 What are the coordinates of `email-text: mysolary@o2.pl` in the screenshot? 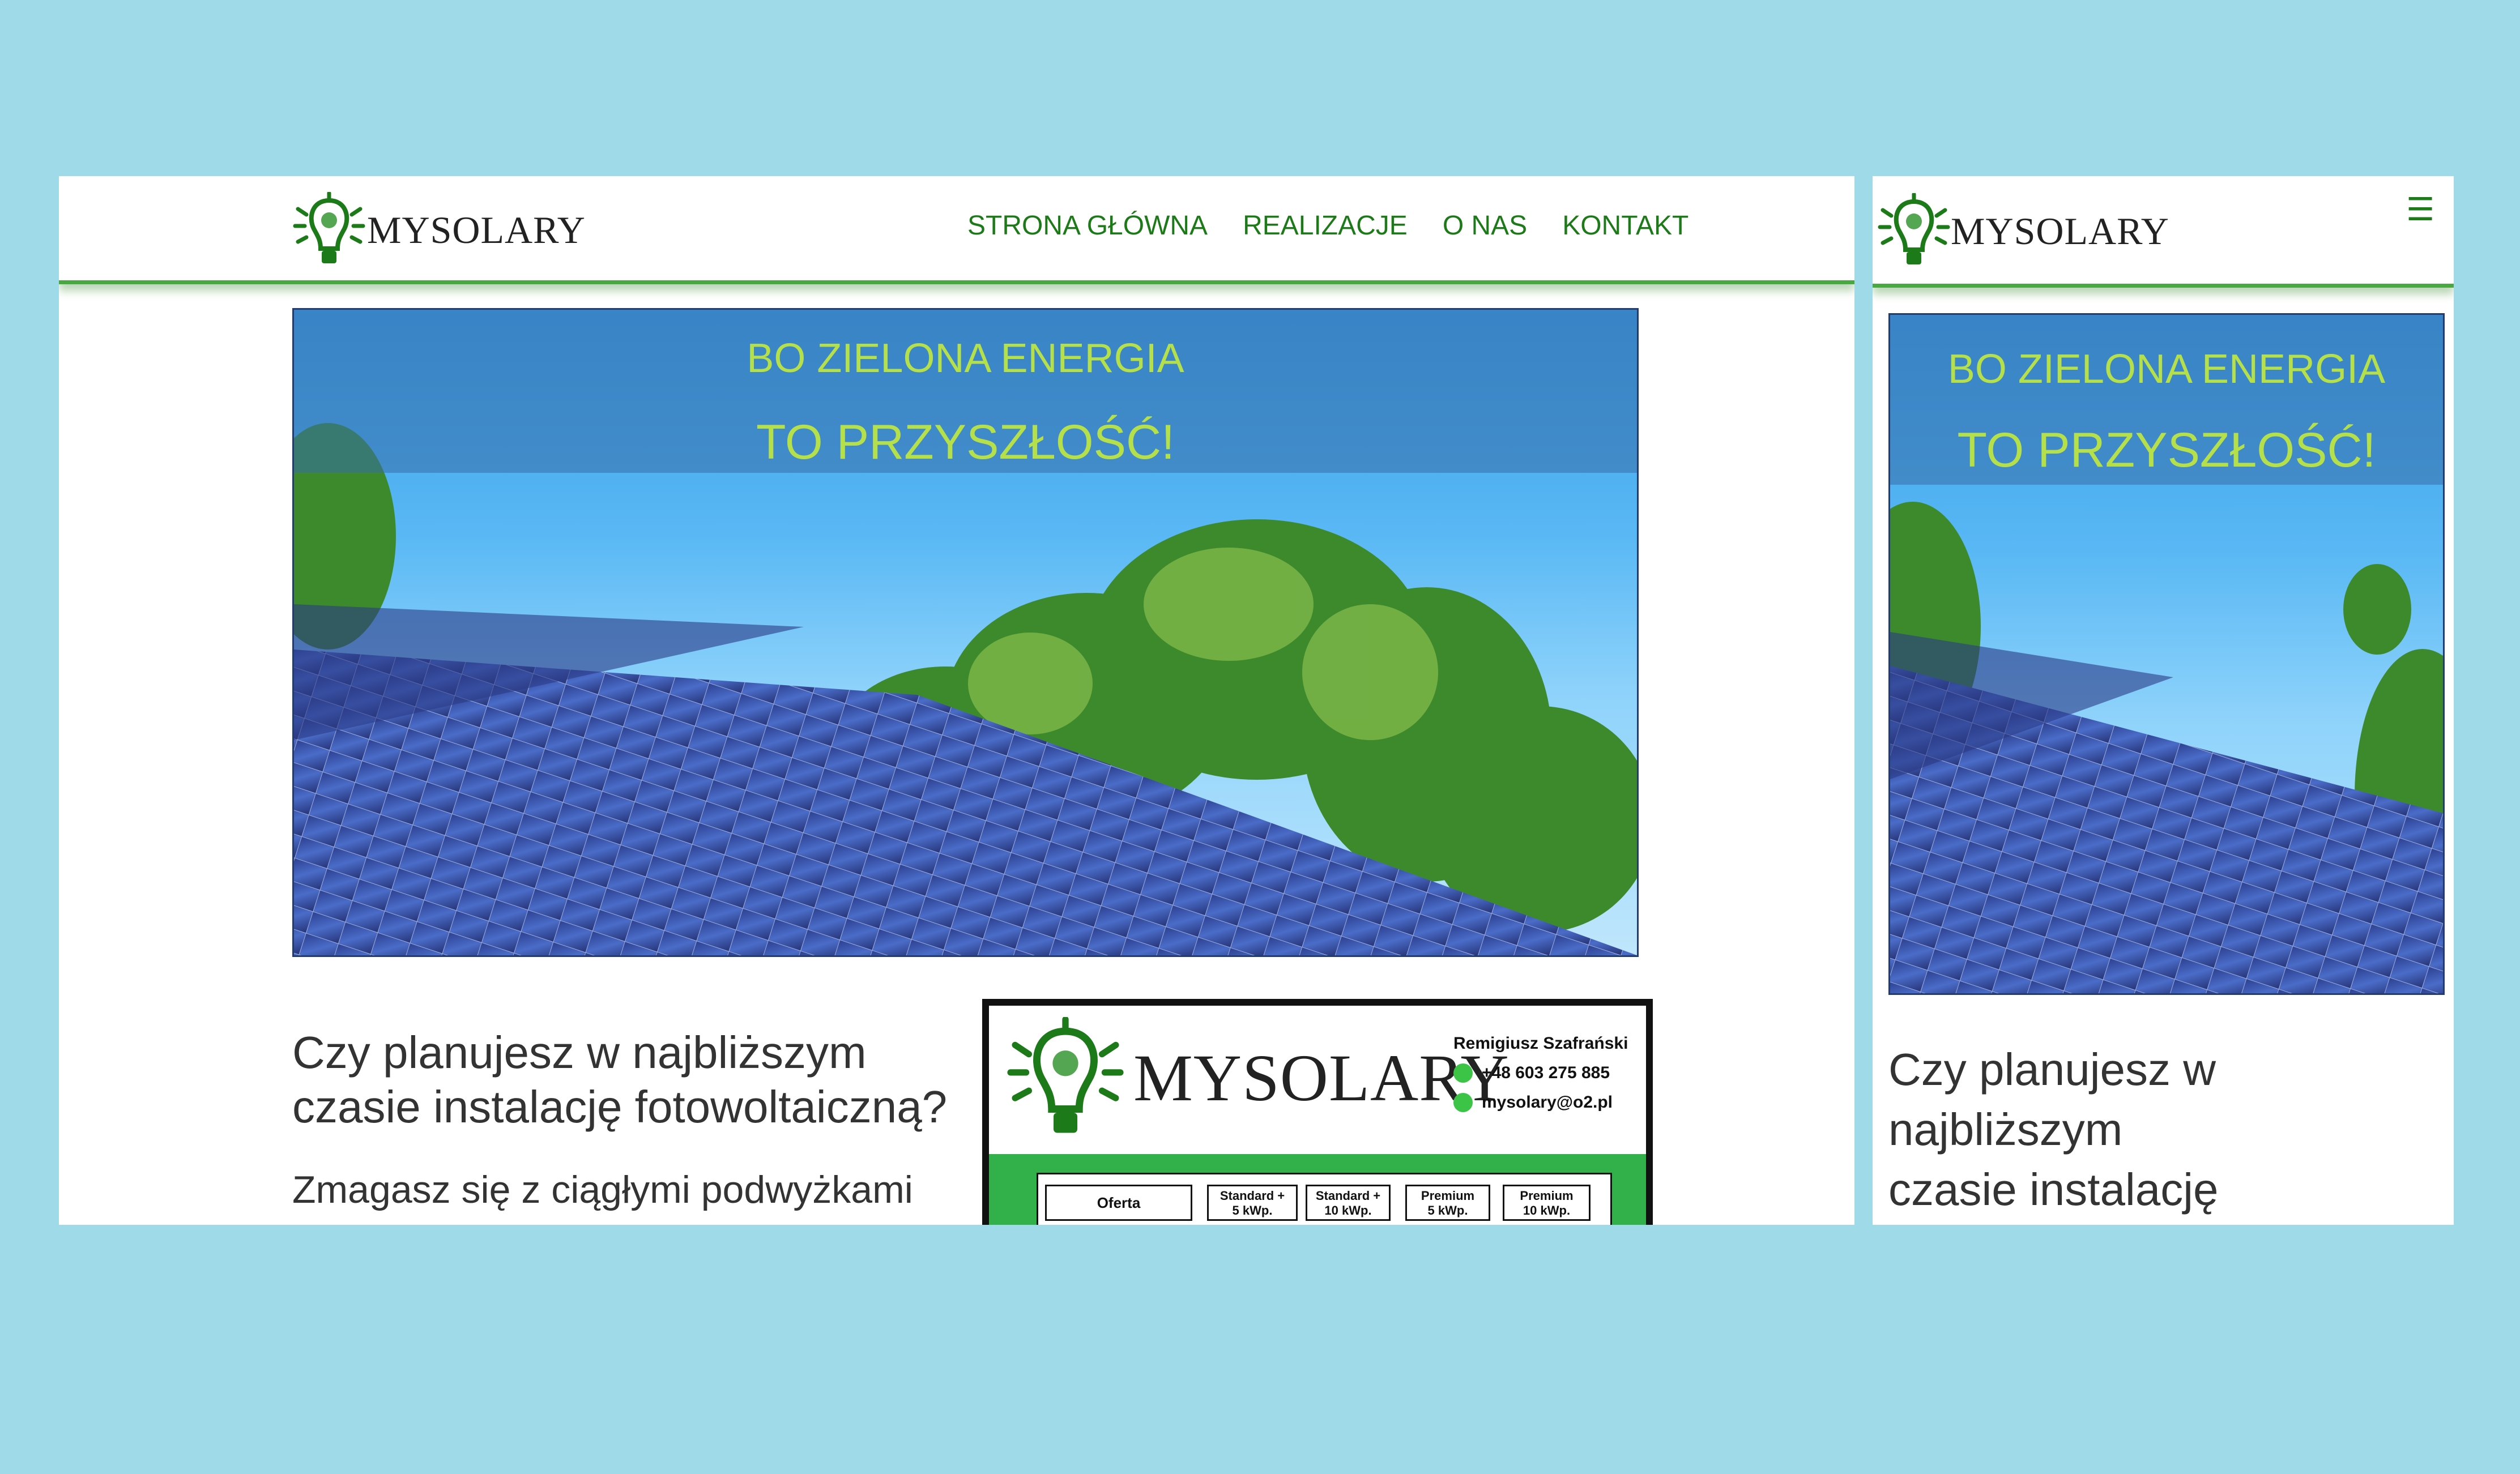 It's located at (1547, 1102).